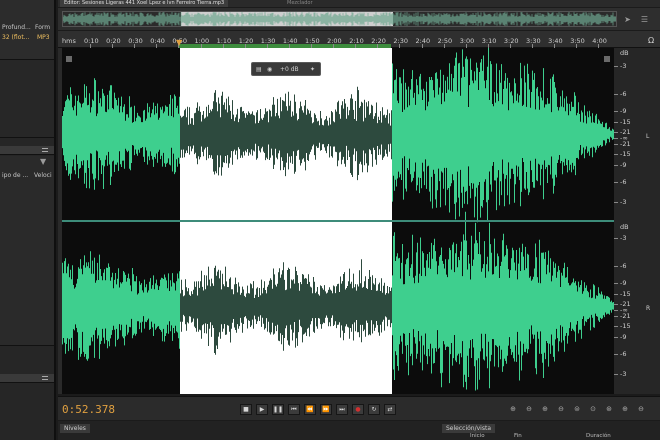  Describe the element at coordinates (69, 59) in the screenshot. I see `corner-handle-top-left` at that location.